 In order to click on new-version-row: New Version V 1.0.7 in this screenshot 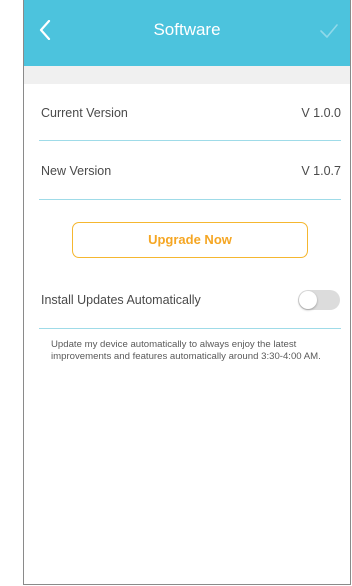, I will do `click(190, 171)`.